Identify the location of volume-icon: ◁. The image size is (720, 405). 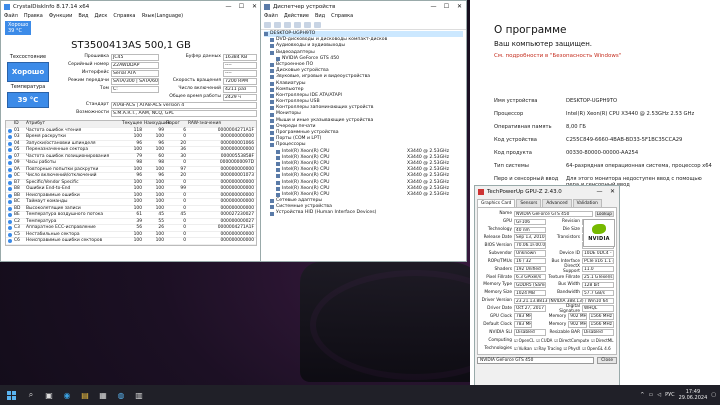
(659, 395).